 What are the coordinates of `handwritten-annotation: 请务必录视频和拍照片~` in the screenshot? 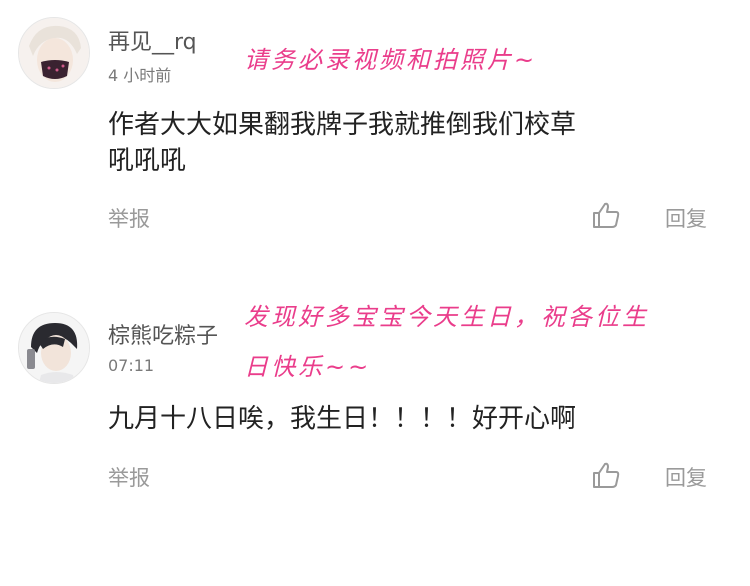 It's located at (391, 60).